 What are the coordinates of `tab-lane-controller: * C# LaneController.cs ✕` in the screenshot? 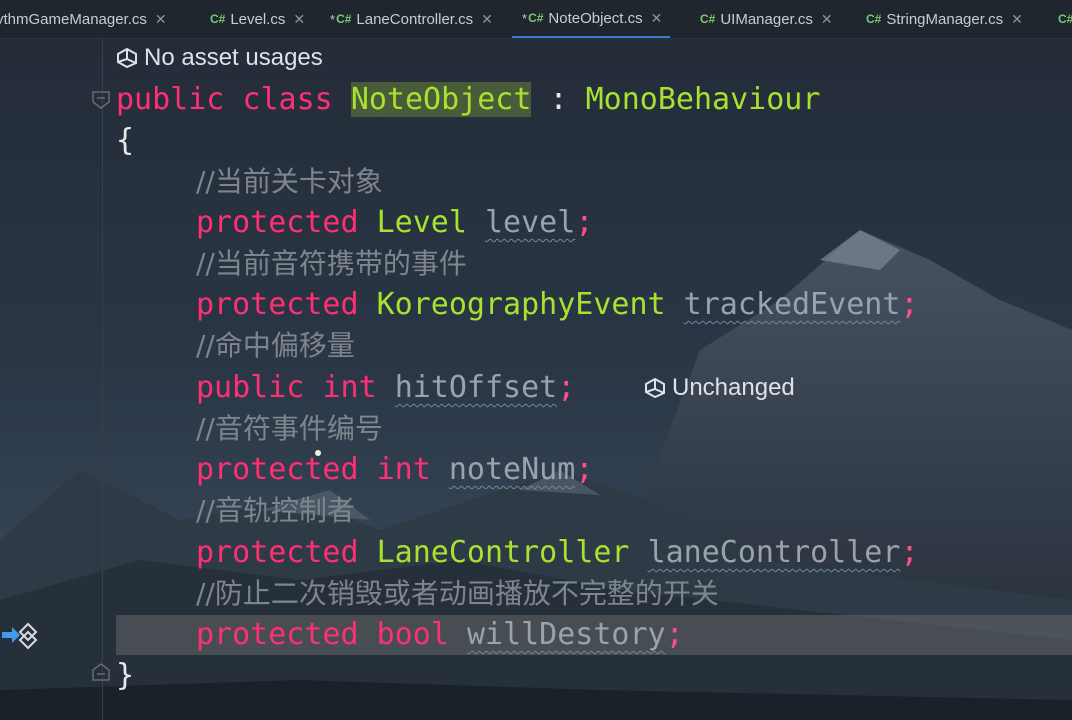 It's located at (411, 19).